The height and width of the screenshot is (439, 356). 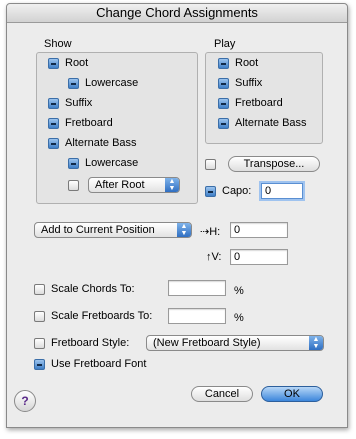 I want to click on help-button: ?, so click(x=25, y=401).